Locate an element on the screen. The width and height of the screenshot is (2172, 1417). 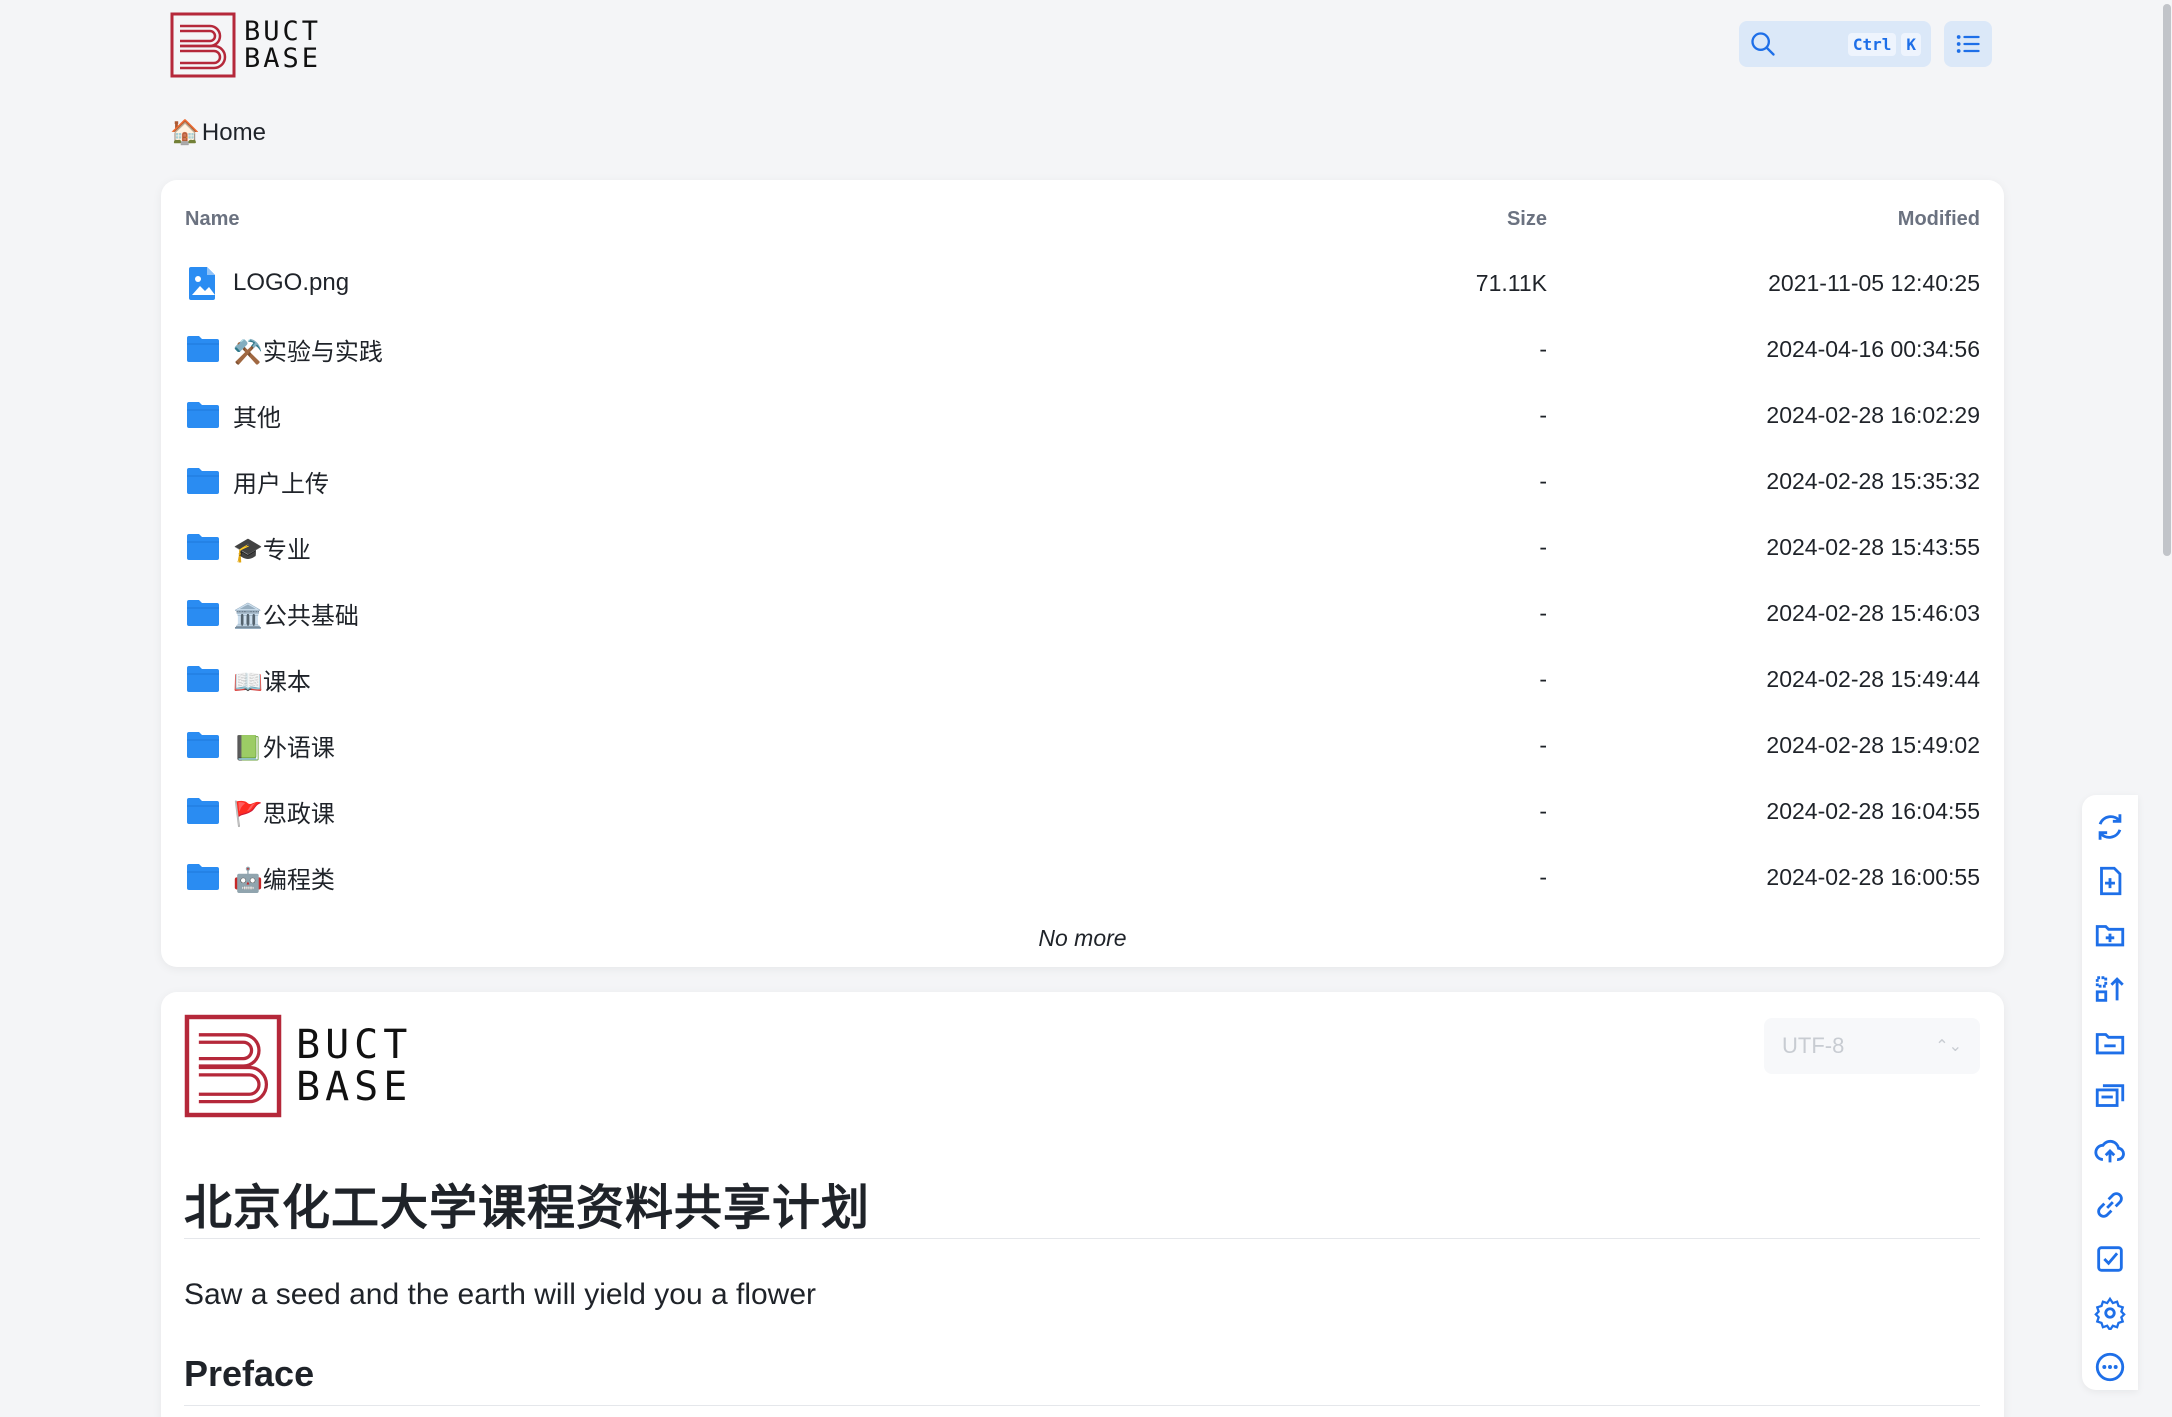
file-row: 🏛️公共基础 - 2024-02-28 15:46:03 is located at coordinates (1082, 613).